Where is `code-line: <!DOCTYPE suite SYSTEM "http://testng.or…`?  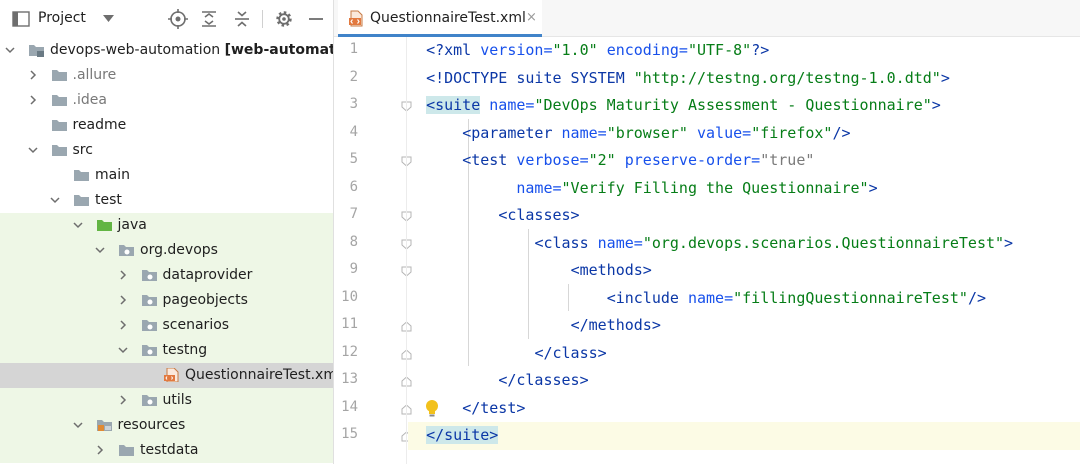 code-line: <!DOCTYPE suite SYSTEM "http://testng.or… is located at coordinates (744, 79).